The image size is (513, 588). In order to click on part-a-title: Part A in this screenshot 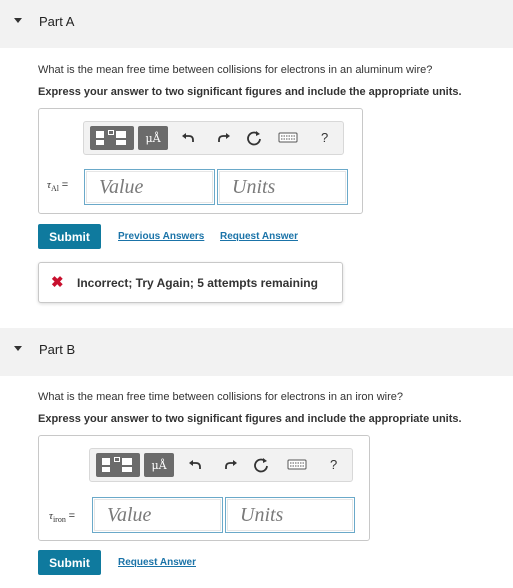, I will do `click(57, 21)`.